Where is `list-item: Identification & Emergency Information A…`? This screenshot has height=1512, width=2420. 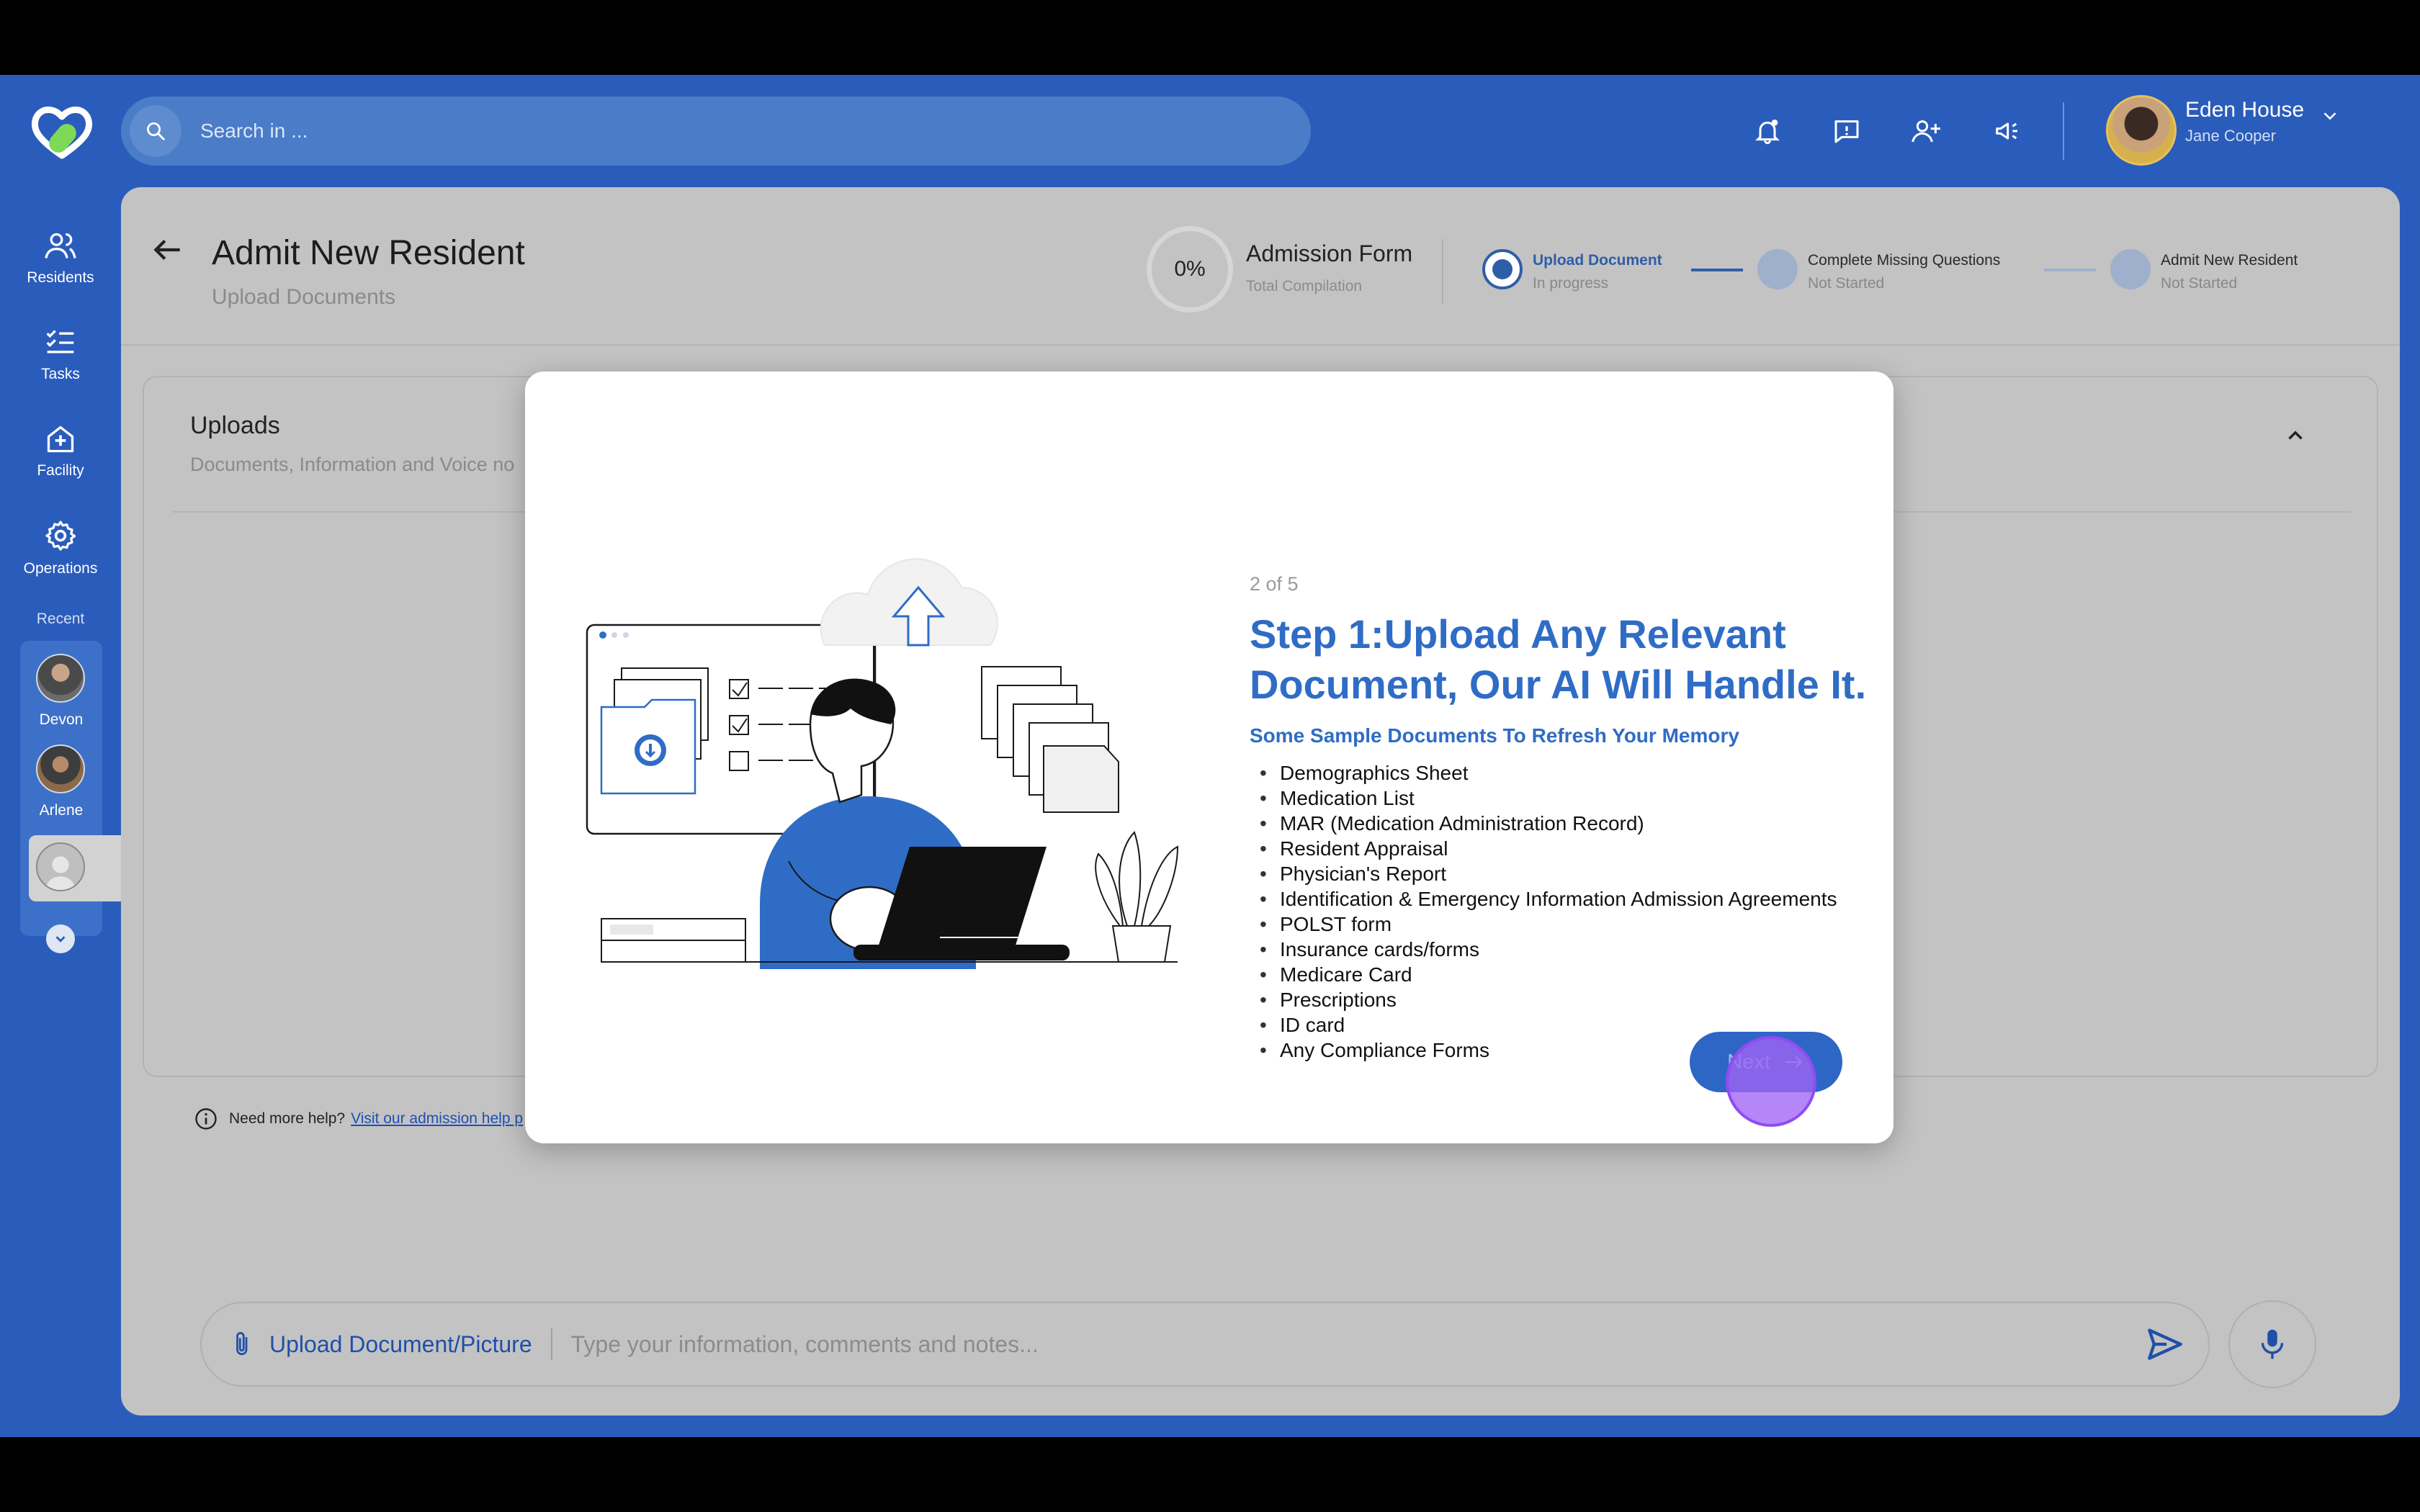
list-item: Identification & Emergency Information A… is located at coordinates (1543, 899).